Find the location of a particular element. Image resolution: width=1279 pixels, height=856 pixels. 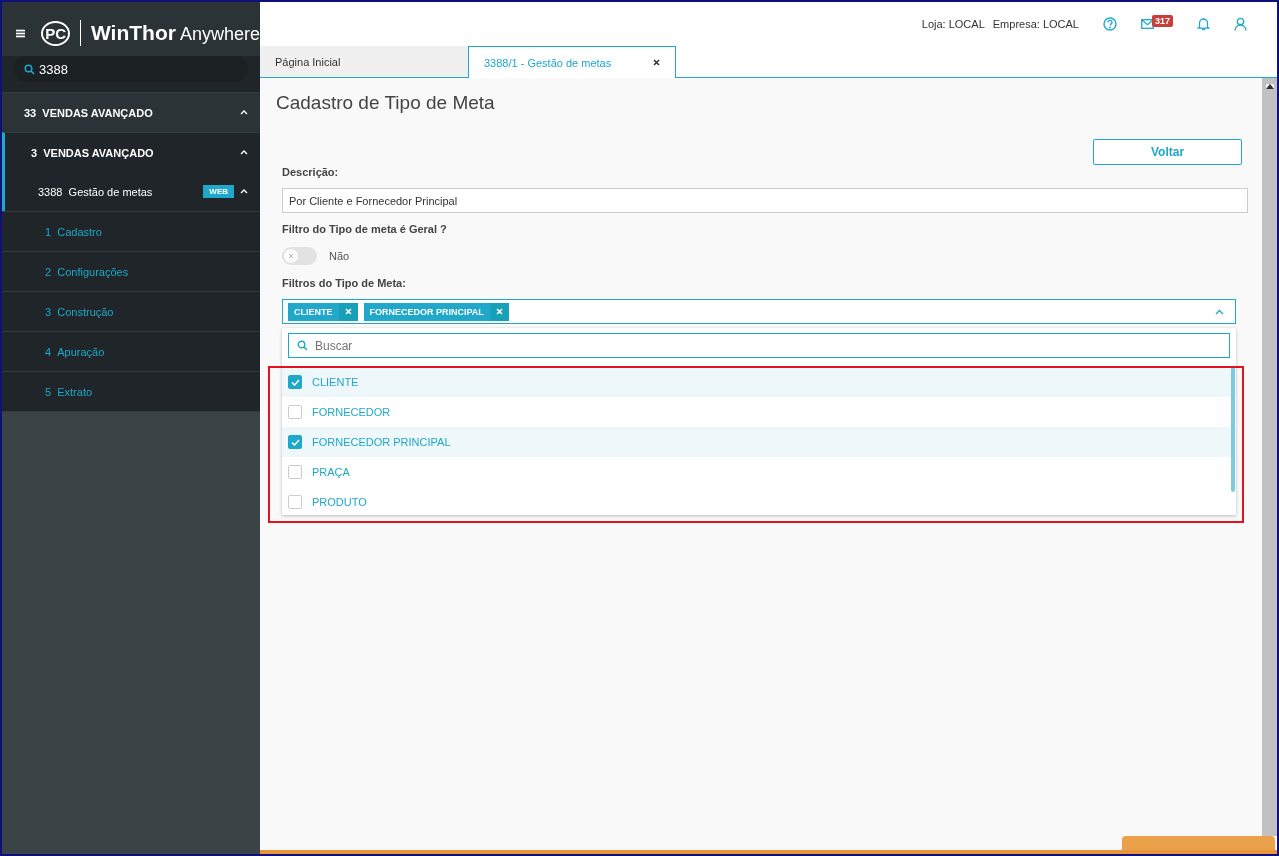

help-icon is located at coordinates (1109, 24).